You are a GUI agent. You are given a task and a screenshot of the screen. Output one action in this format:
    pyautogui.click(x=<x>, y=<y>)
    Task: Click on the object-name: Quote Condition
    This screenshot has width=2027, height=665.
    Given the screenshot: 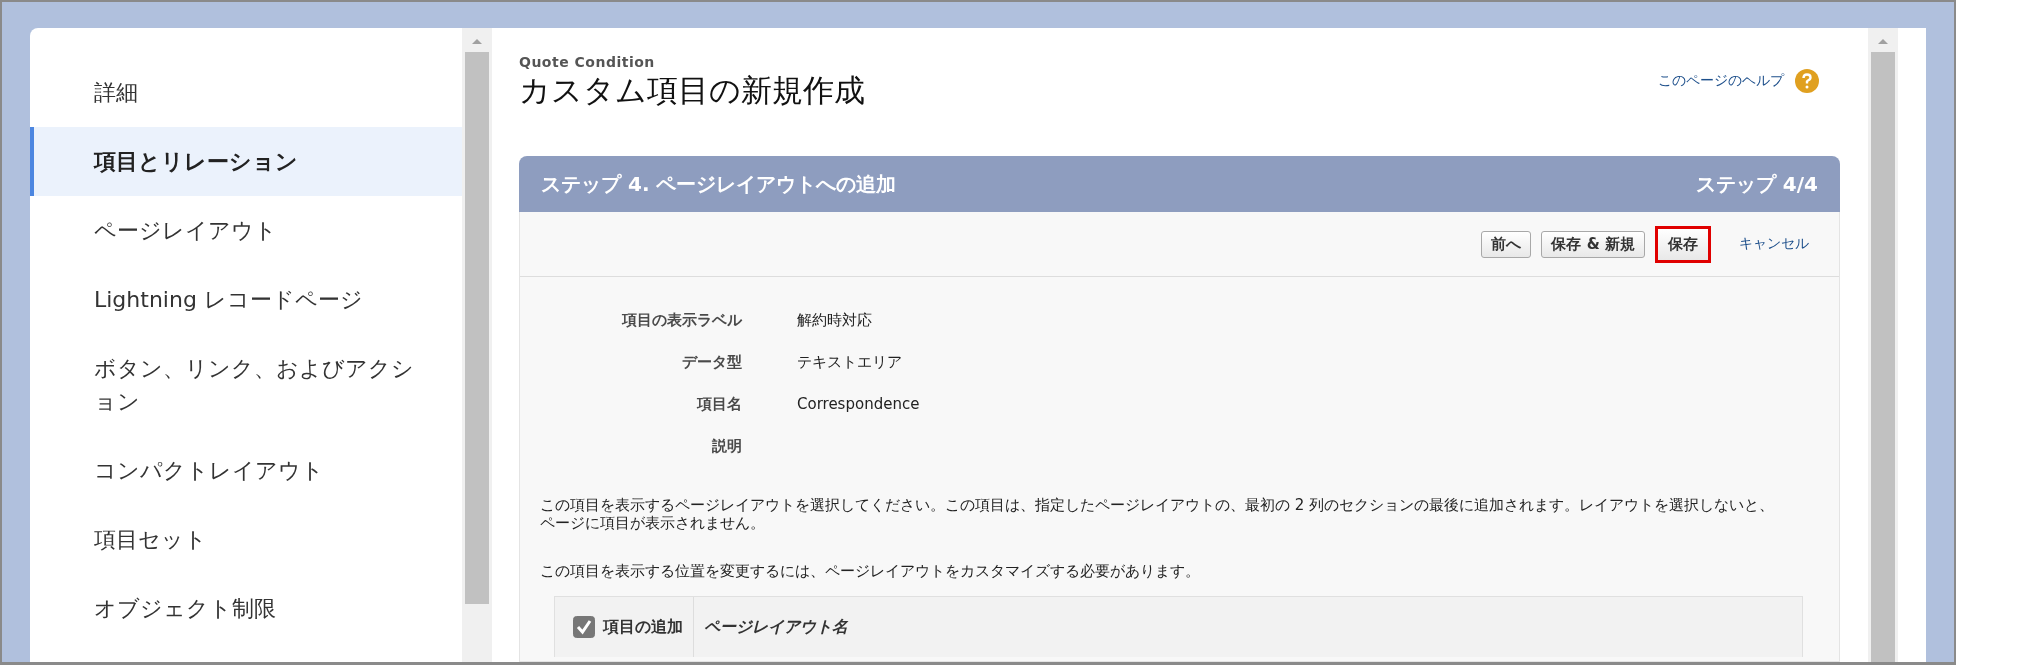 What is the action you would take?
    pyautogui.click(x=587, y=62)
    